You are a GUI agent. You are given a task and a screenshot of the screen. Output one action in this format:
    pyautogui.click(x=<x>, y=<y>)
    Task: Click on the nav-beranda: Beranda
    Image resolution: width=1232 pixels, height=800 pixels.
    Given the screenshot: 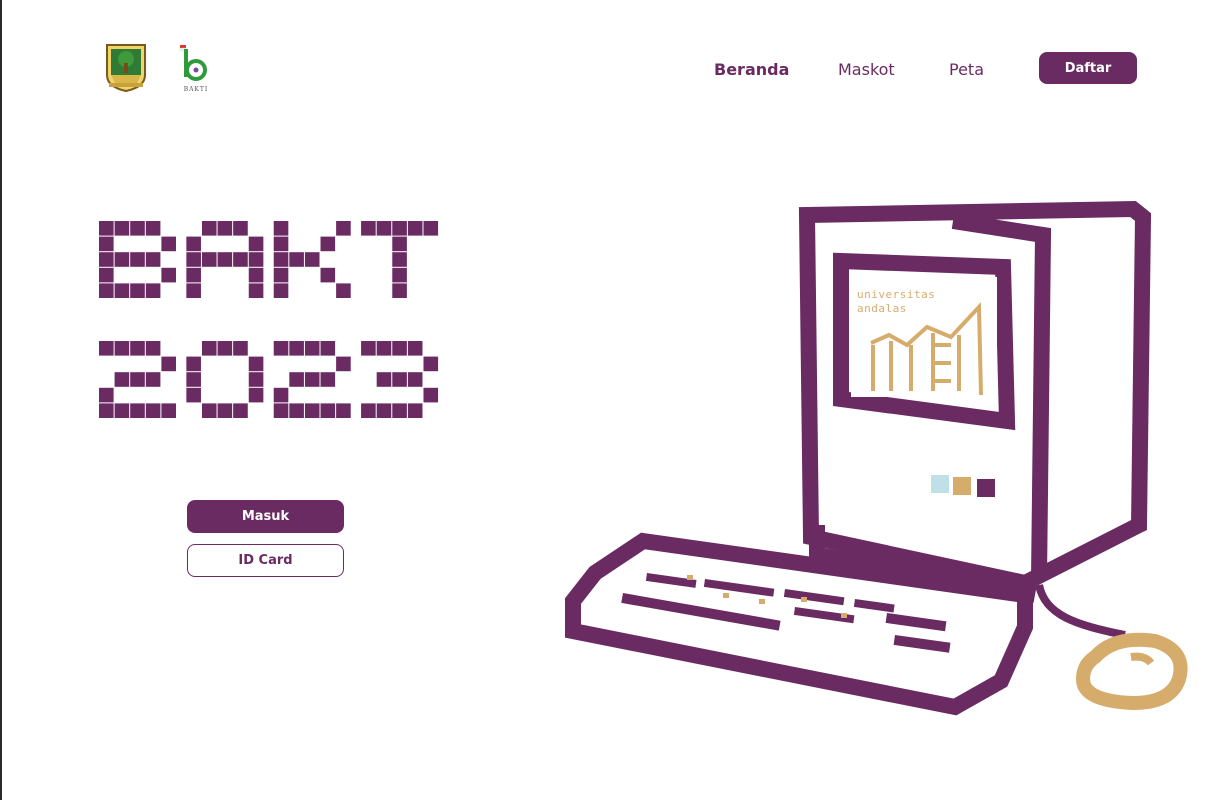 What is the action you would take?
    pyautogui.click(x=751, y=69)
    